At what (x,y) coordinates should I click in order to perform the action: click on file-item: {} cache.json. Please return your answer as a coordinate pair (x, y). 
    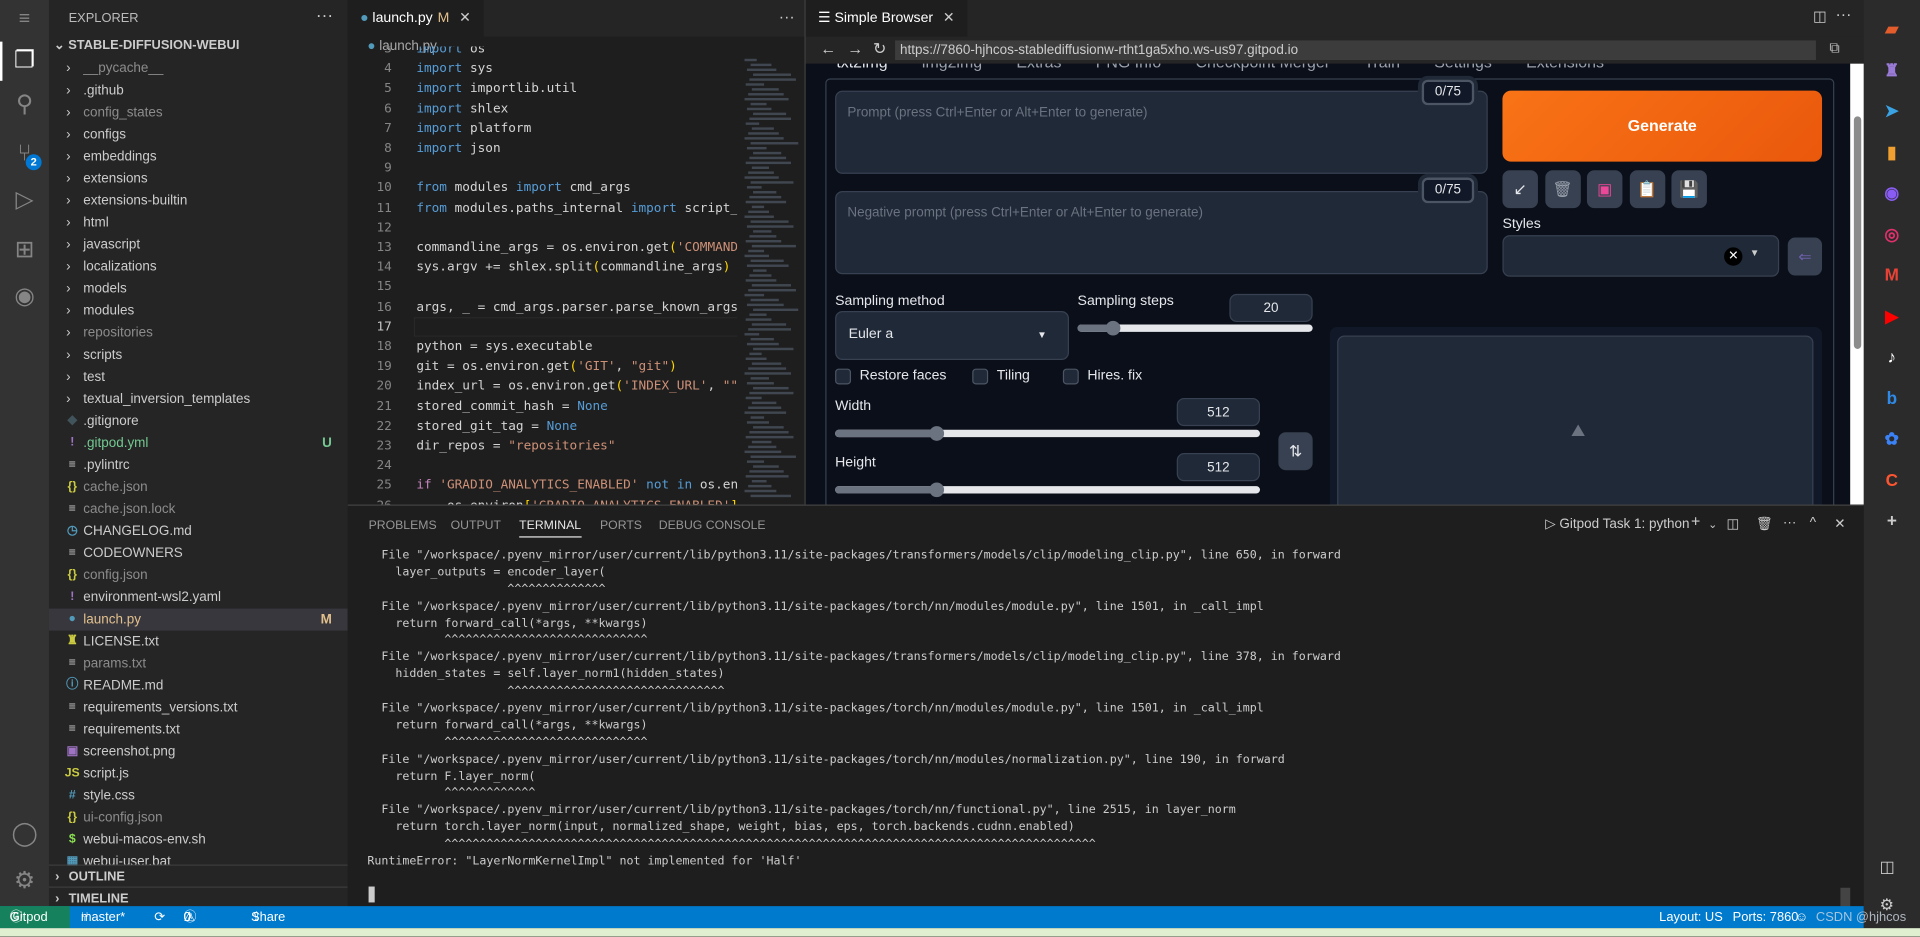
    Looking at the image, I should click on (198, 487).